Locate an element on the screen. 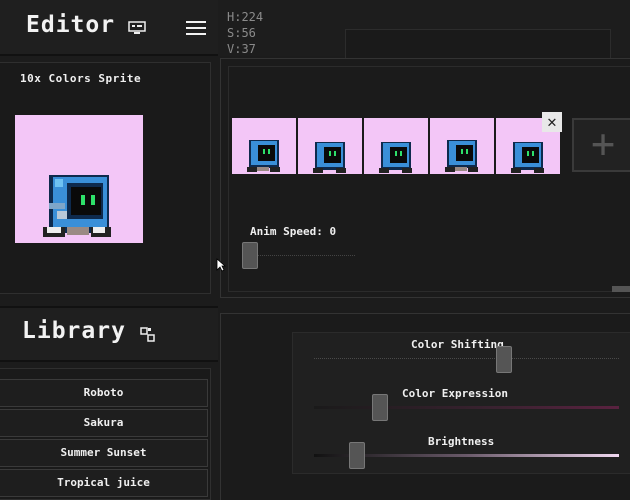  color-shifting-label: Color Shifting is located at coordinates (457, 344).